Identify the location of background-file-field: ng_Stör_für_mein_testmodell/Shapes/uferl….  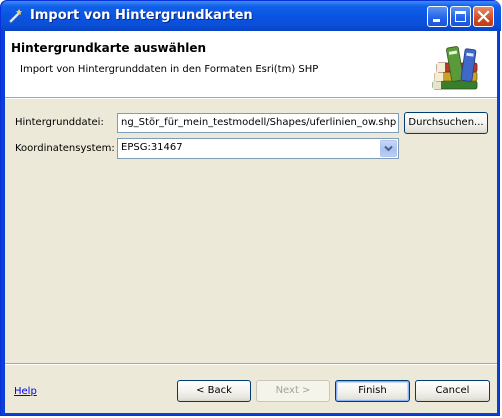
(258, 123).